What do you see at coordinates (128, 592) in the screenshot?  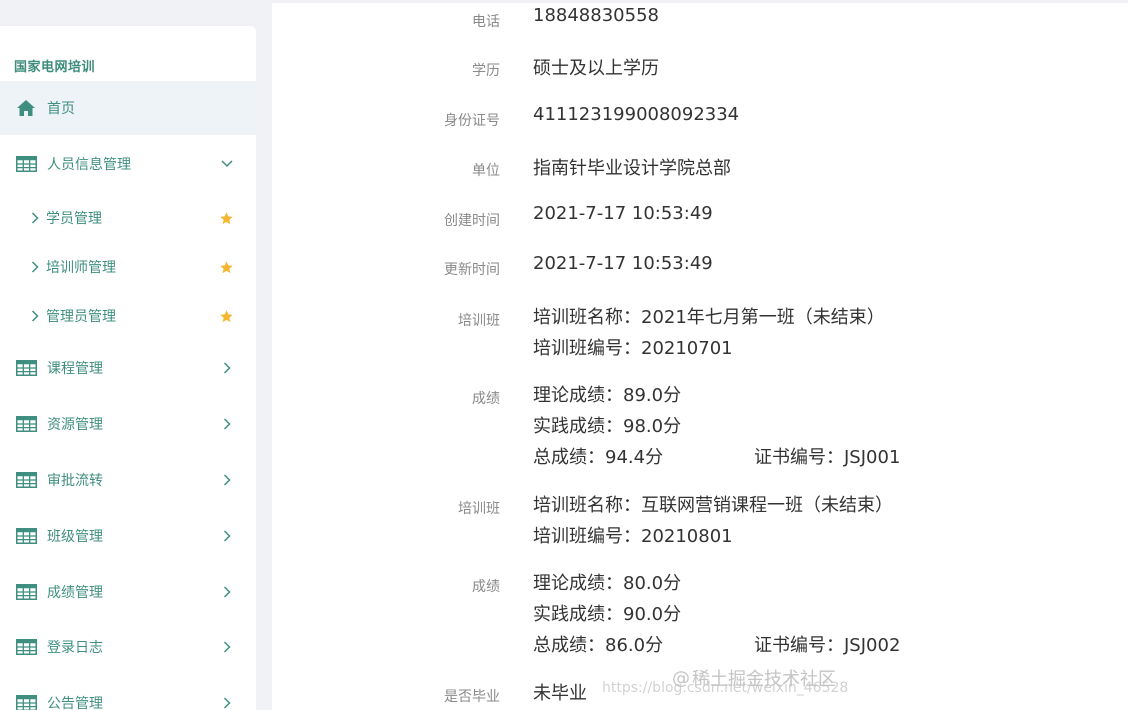 I see `nav-scores: 成绩管理` at bounding box center [128, 592].